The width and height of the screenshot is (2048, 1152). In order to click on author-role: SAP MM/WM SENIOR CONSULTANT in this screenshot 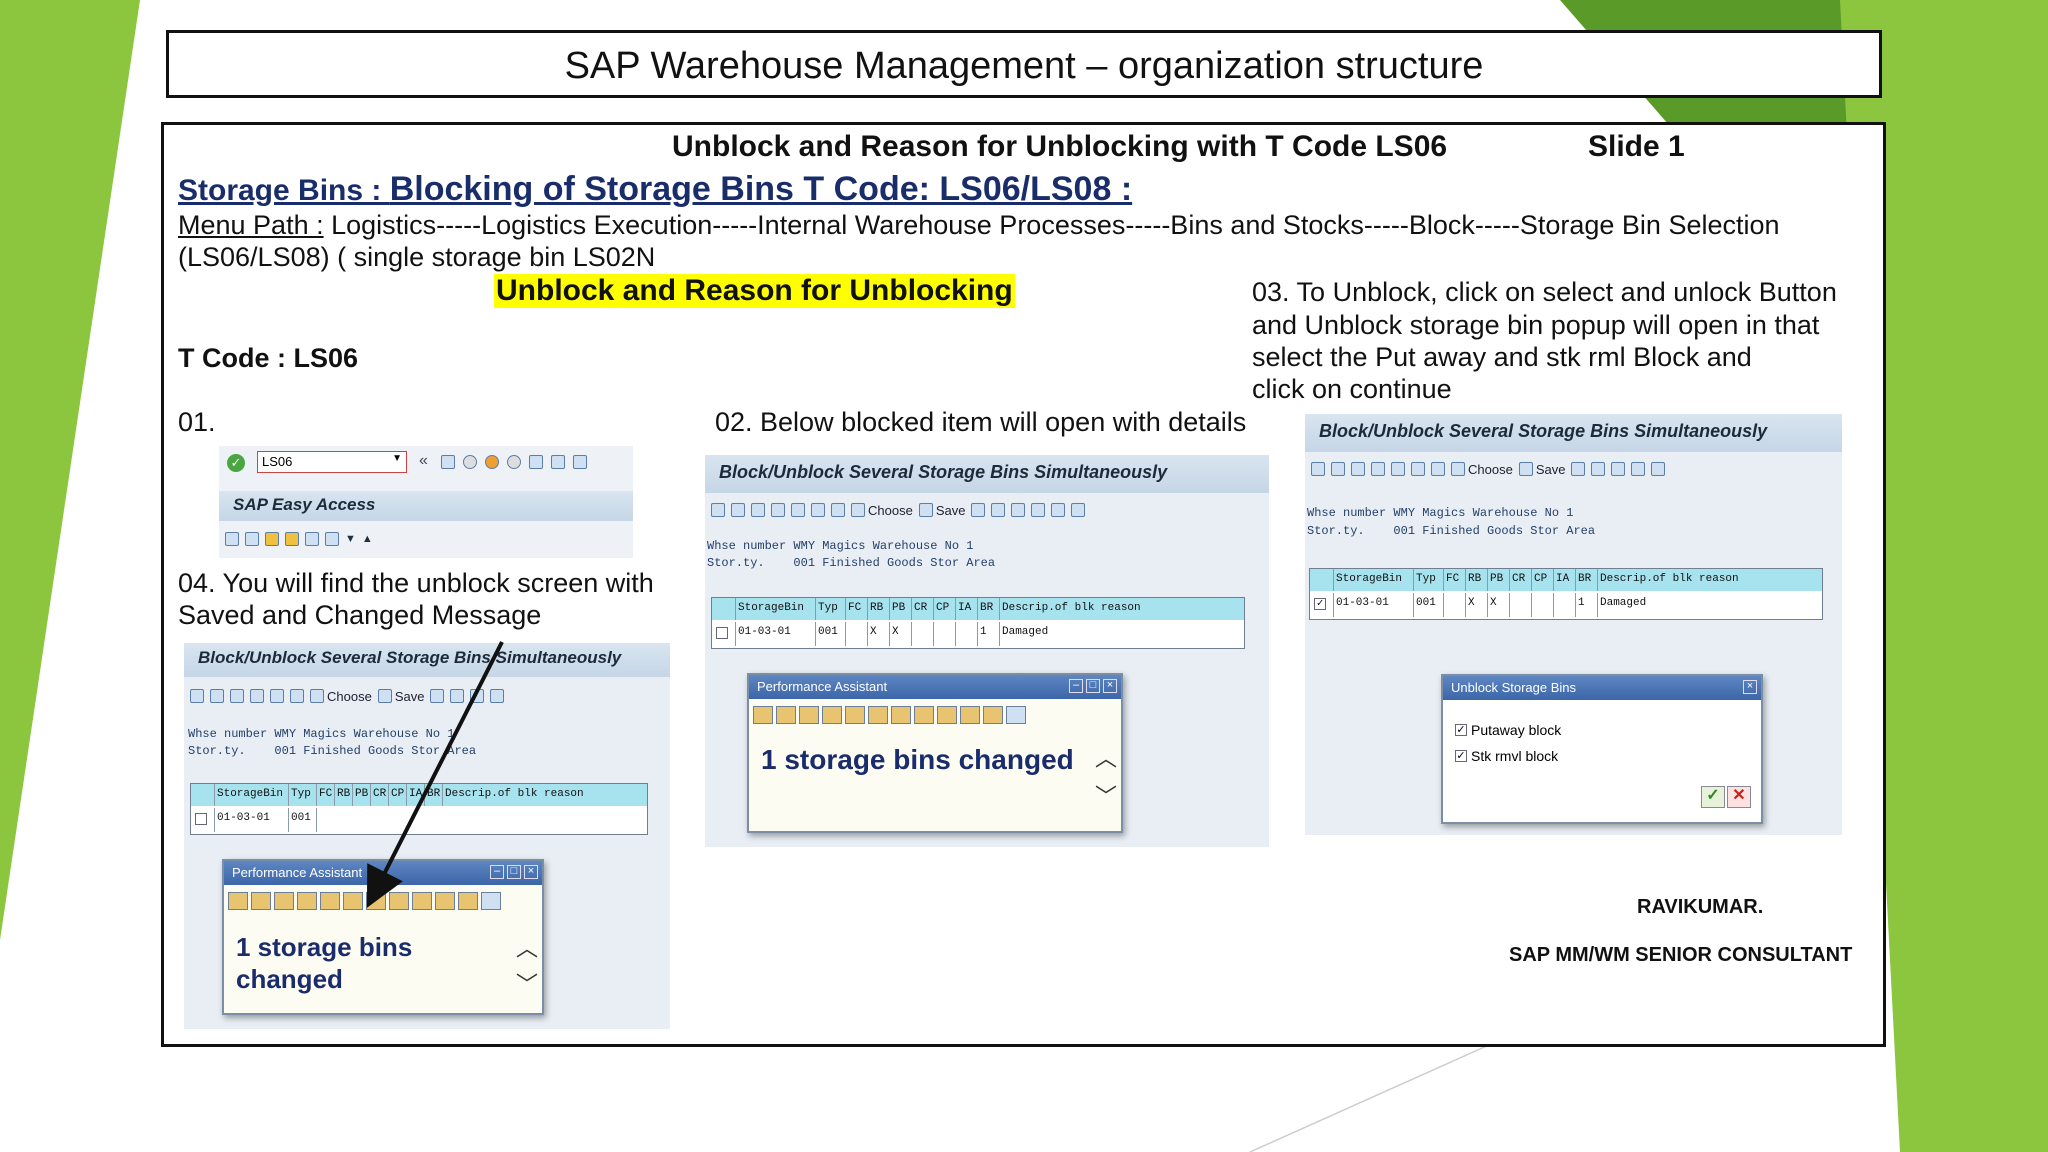, I will do `click(1681, 955)`.